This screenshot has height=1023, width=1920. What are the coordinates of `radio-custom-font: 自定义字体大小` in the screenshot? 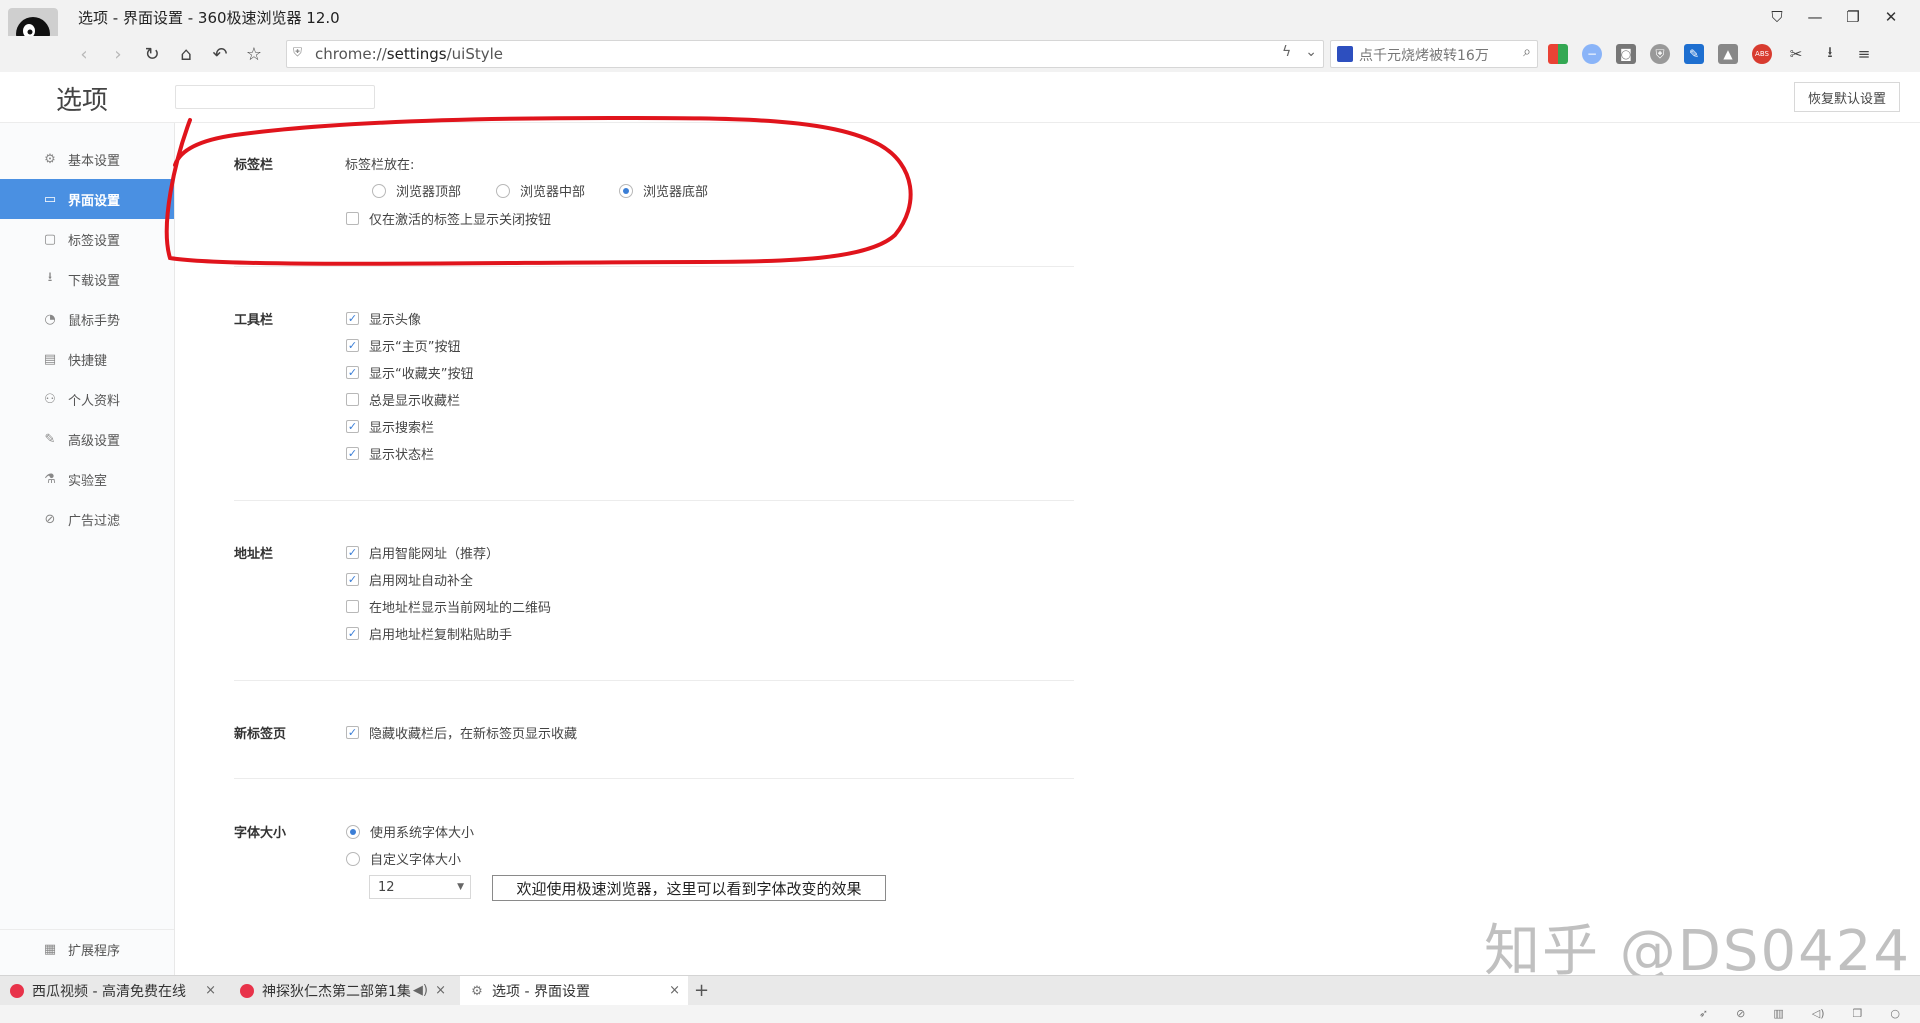 It's located at (403, 858).